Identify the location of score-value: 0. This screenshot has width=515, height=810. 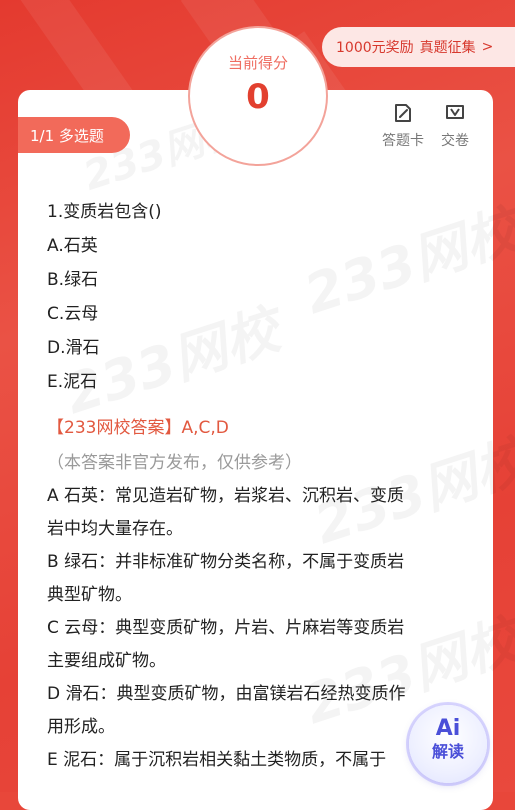
(258, 97).